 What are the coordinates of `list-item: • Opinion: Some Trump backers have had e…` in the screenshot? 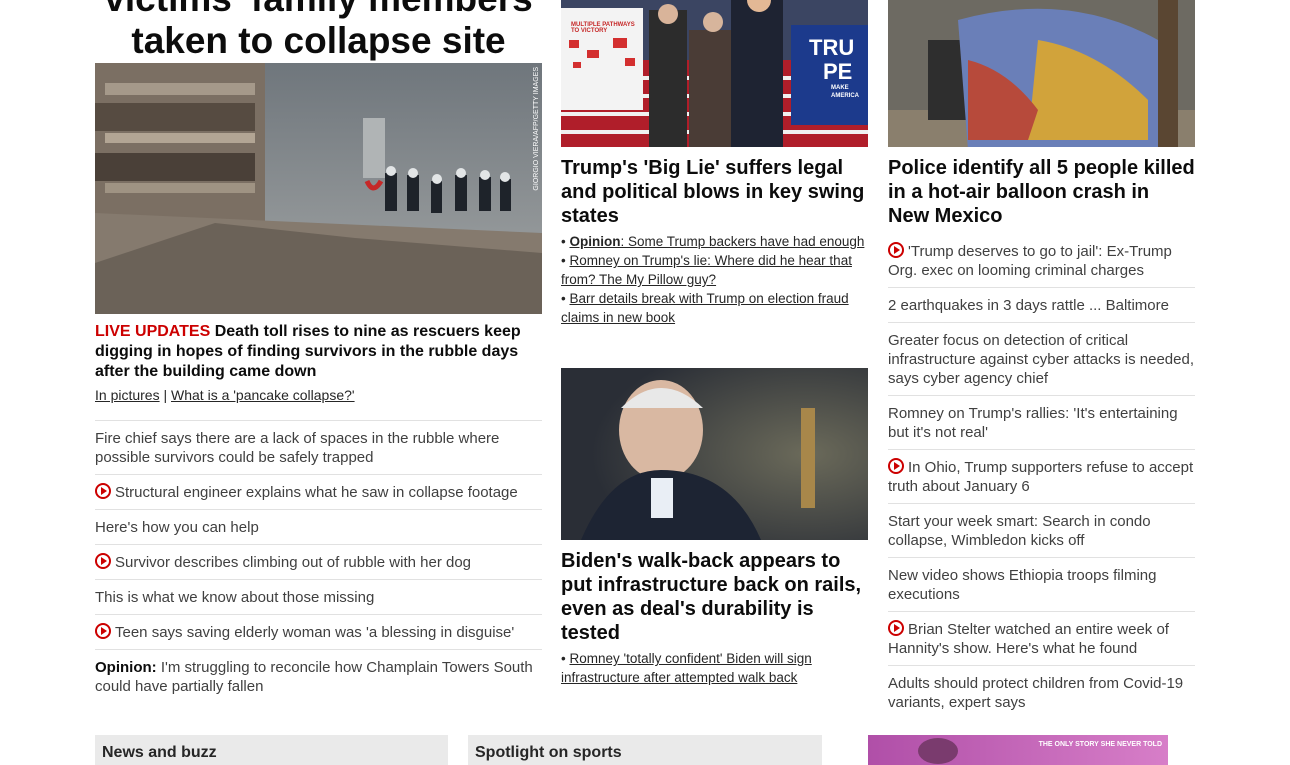 It's located at (714, 241).